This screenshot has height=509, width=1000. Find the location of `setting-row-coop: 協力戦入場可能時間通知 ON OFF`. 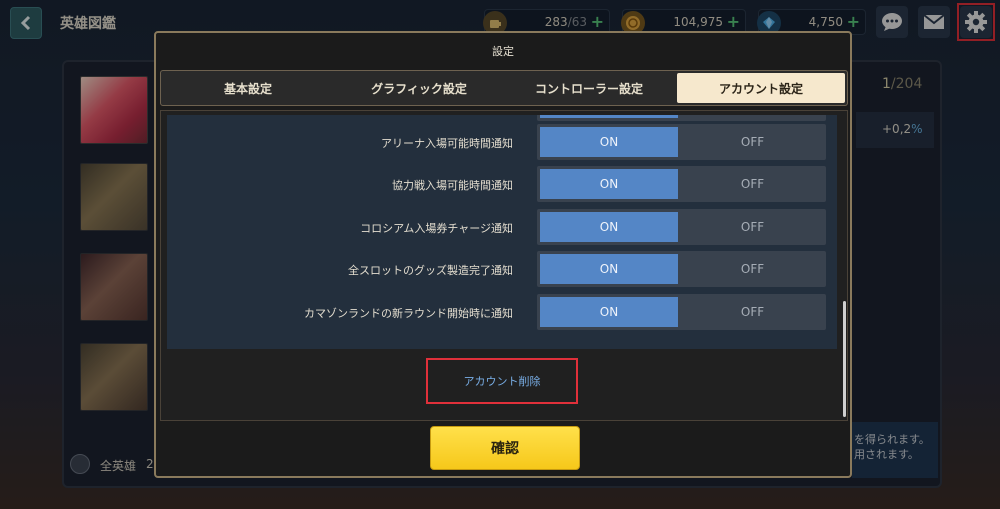

setting-row-coop: 協力戦入場可能時間通知 ON OFF is located at coordinates (502, 184).